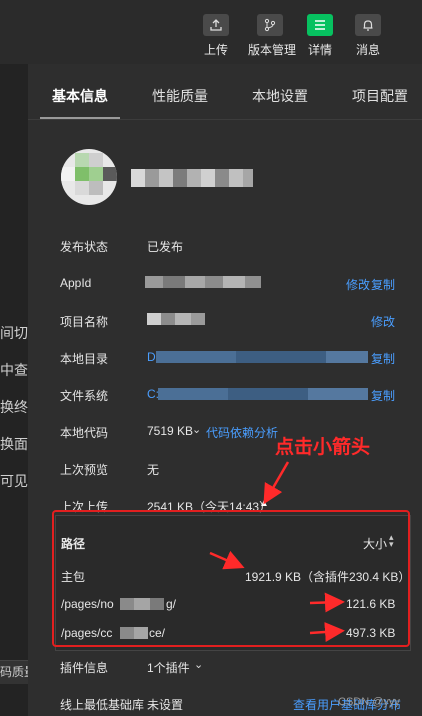  Describe the element at coordinates (203, 282) in the screenshot. I see `appid-redacted` at that location.